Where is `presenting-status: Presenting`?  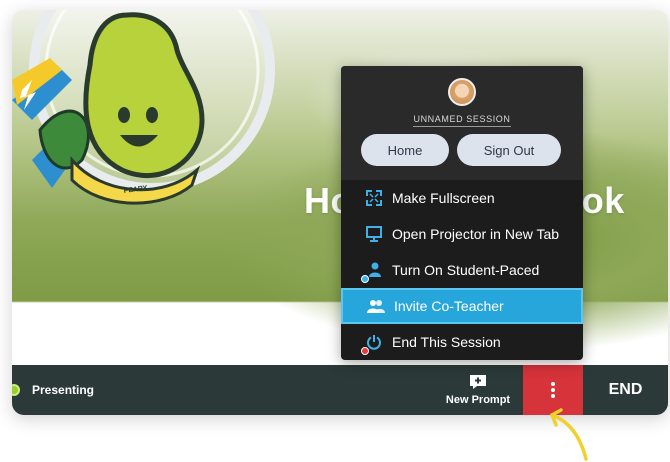 presenting-status: Presenting is located at coordinates (53, 390).